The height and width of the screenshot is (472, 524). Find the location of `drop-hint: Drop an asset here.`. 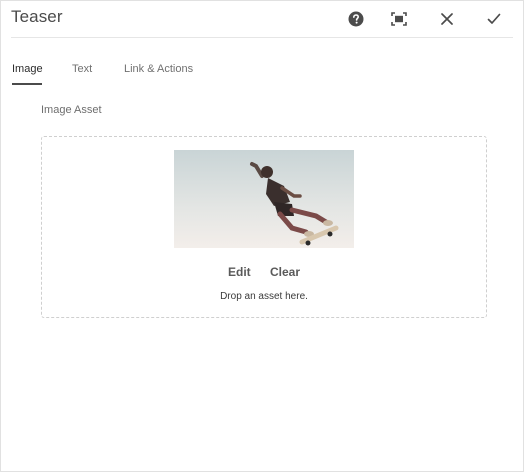

drop-hint: Drop an asset here. is located at coordinates (264, 296).